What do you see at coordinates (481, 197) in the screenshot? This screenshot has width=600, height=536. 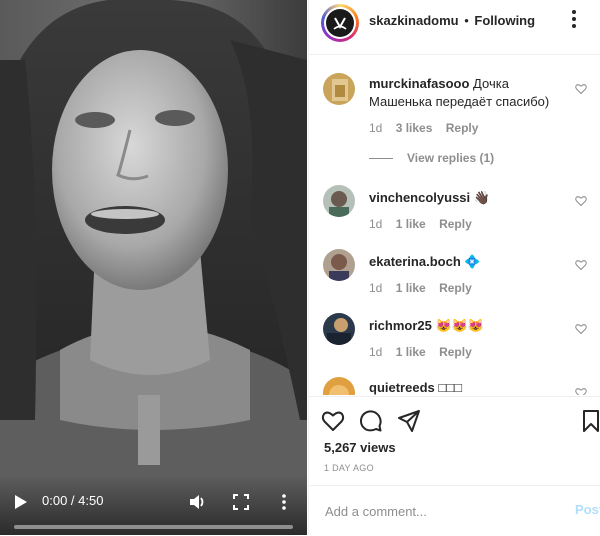 I see `comment-text: 👋🏿` at bounding box center [481, 197].